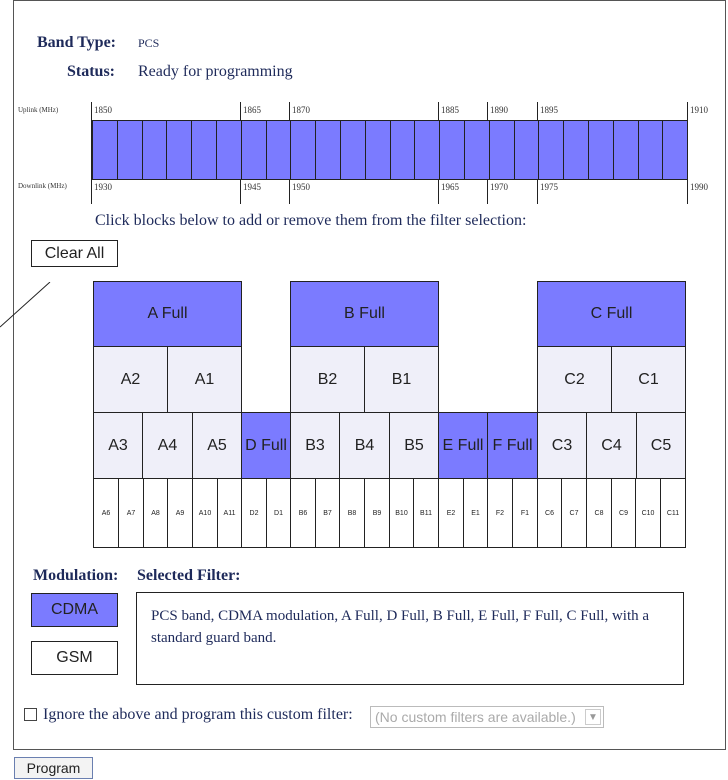 This screenshot has width=728, height=780. I want to click on block-a8: A8, so click(155, 513).